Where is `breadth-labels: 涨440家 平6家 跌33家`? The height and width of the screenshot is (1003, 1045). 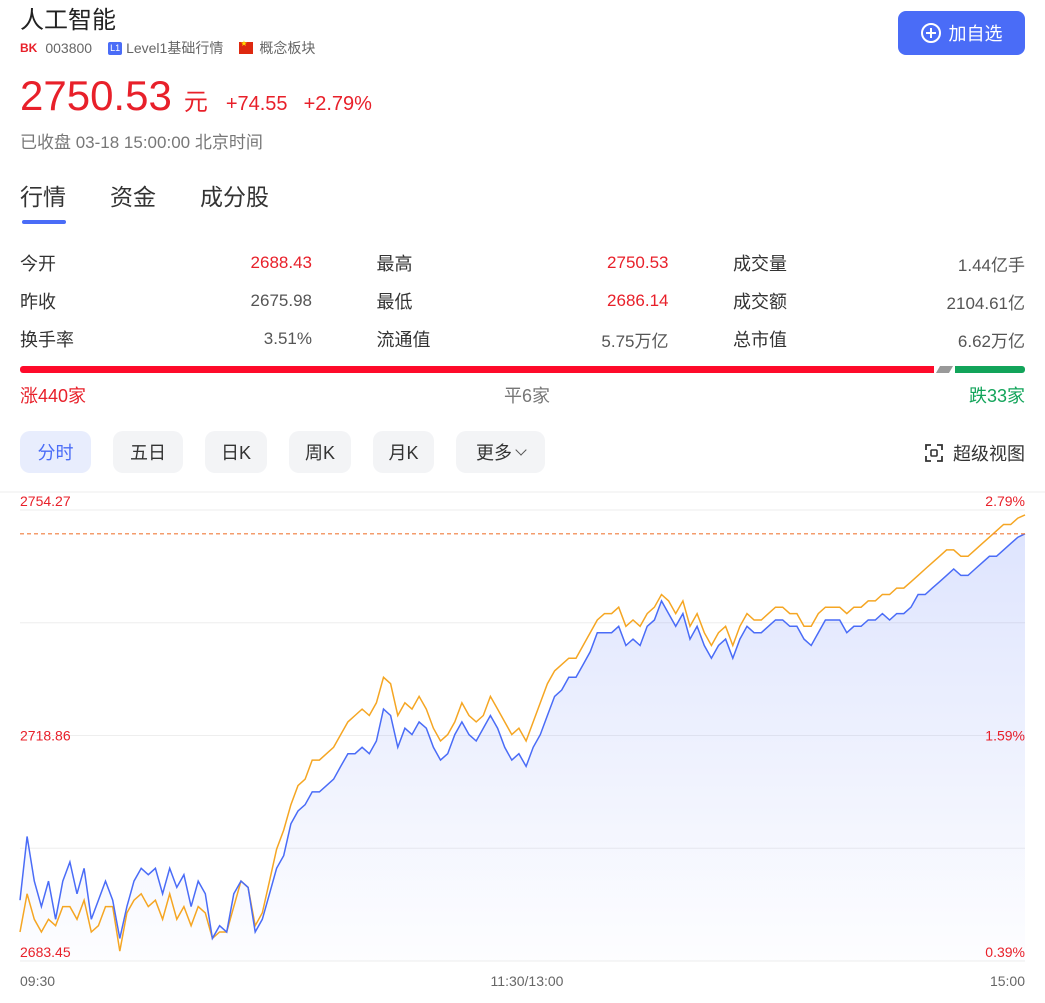
breadth-labels: 涨440家 平6家 跌33家 is located at coordinates (522, 394).